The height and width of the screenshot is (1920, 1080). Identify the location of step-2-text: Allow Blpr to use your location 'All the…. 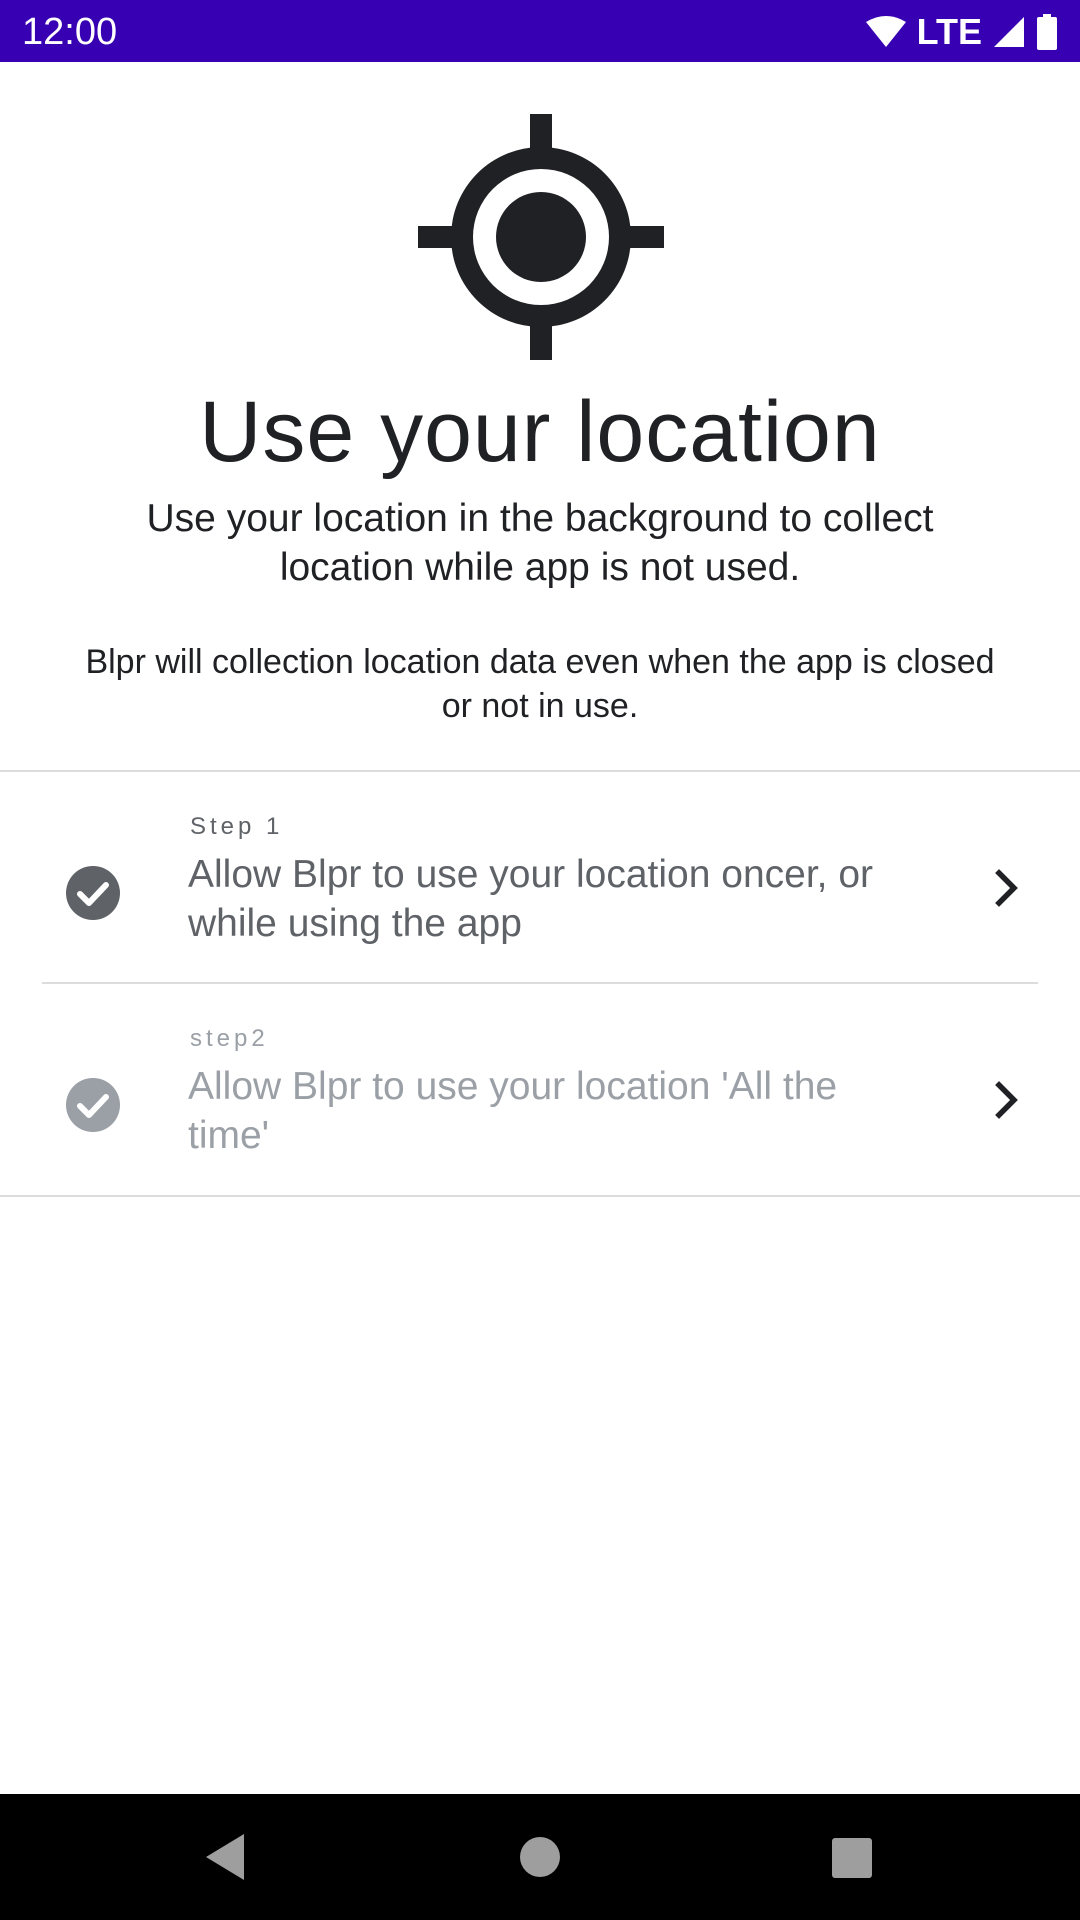
(513, 1111).